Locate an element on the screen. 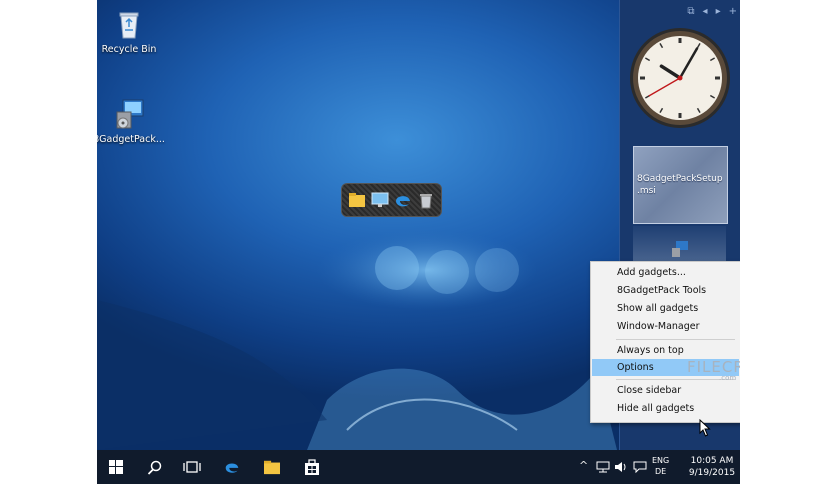 Image resolution: width=836 pixels, height=484 pixels. keyboard-layout: DE is located at coordinates (661, 471).